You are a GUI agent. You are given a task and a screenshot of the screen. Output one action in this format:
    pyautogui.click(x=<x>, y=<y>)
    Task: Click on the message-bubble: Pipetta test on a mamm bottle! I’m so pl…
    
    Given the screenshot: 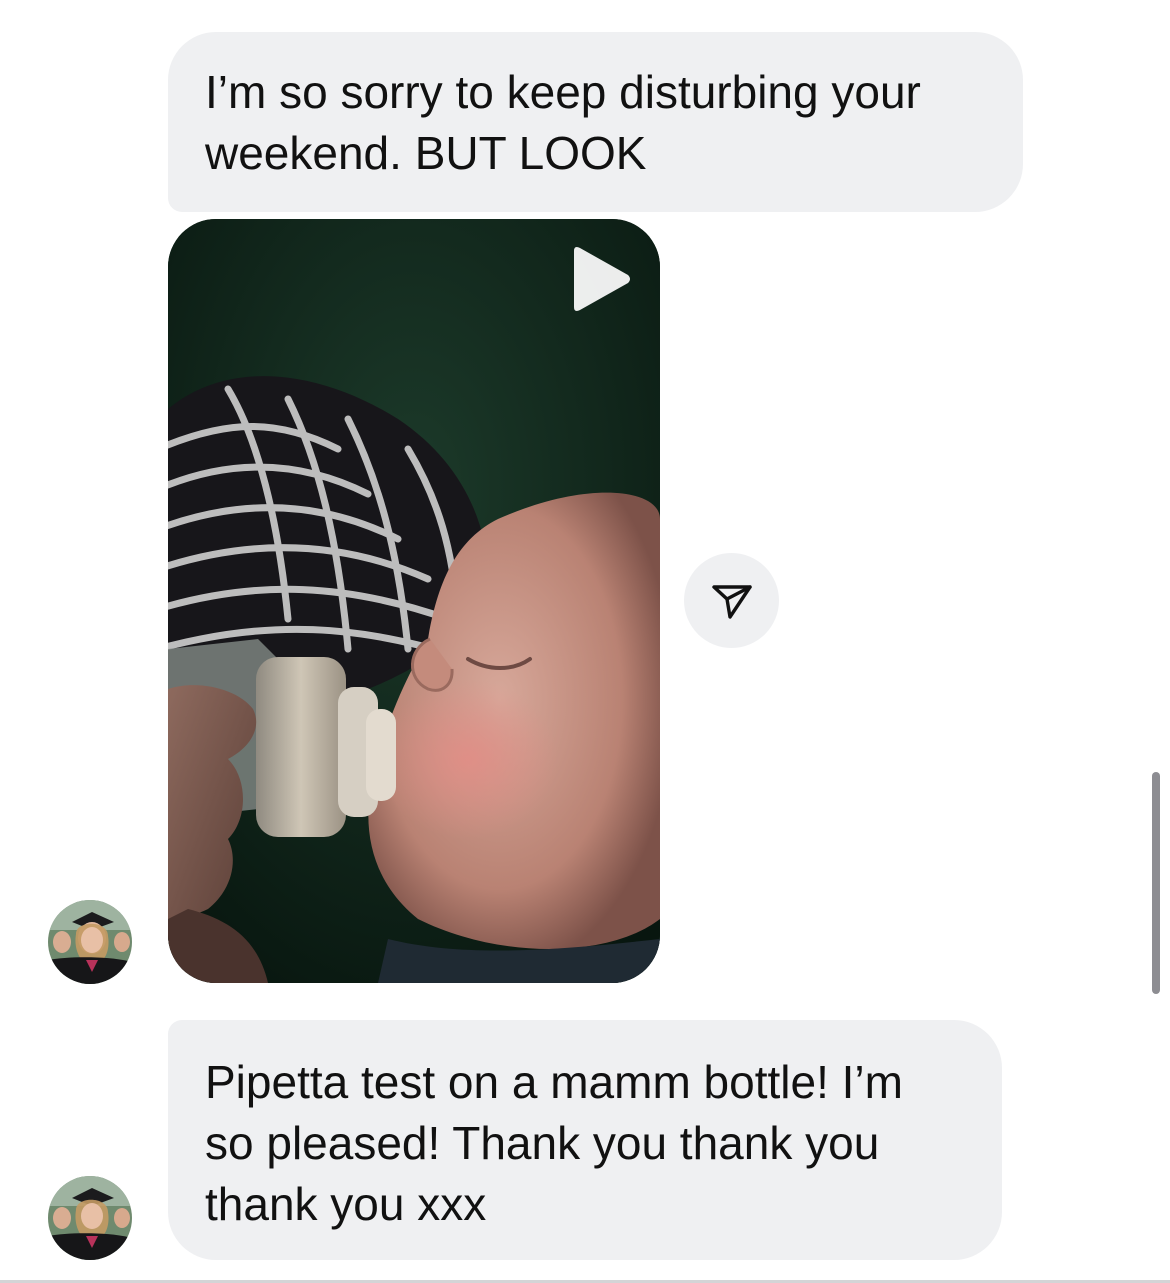 What is the action you would take?
    pyautogui.click(x=585, y=1140)
    